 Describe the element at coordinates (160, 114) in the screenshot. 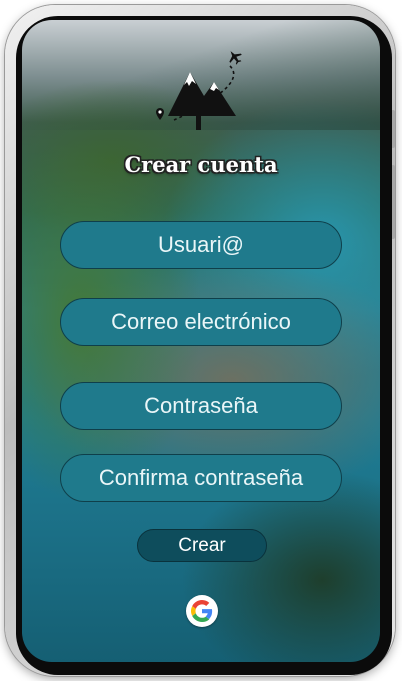

I see `location-pin-icon` at that location.